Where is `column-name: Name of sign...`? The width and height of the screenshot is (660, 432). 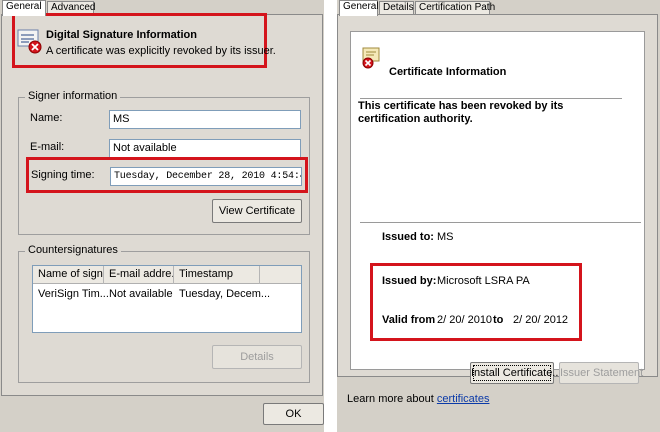 column-name: Name of sign... is located at coordinates (68, 275).